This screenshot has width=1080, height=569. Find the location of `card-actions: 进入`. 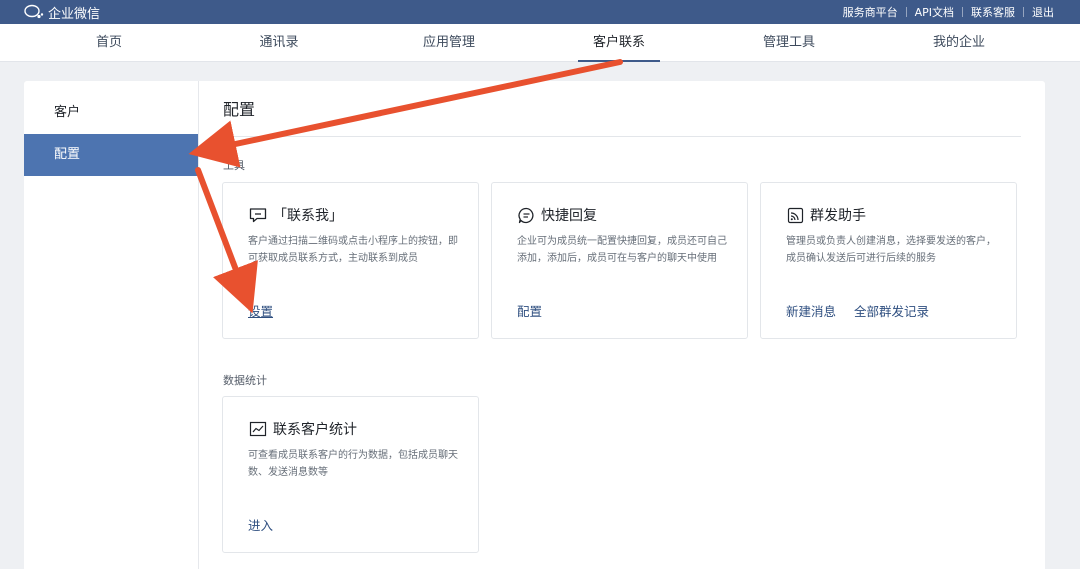

card-actions: 进入 is located at coordinates (269, 524).